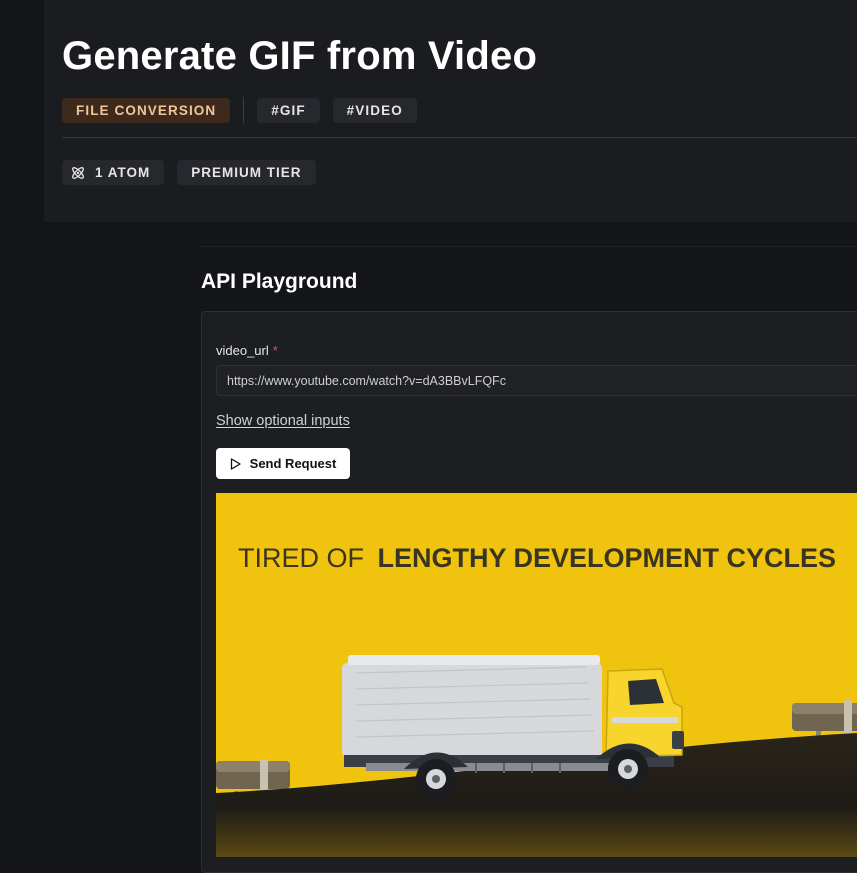  I want to click on required-marker: *, so click(275, 350).